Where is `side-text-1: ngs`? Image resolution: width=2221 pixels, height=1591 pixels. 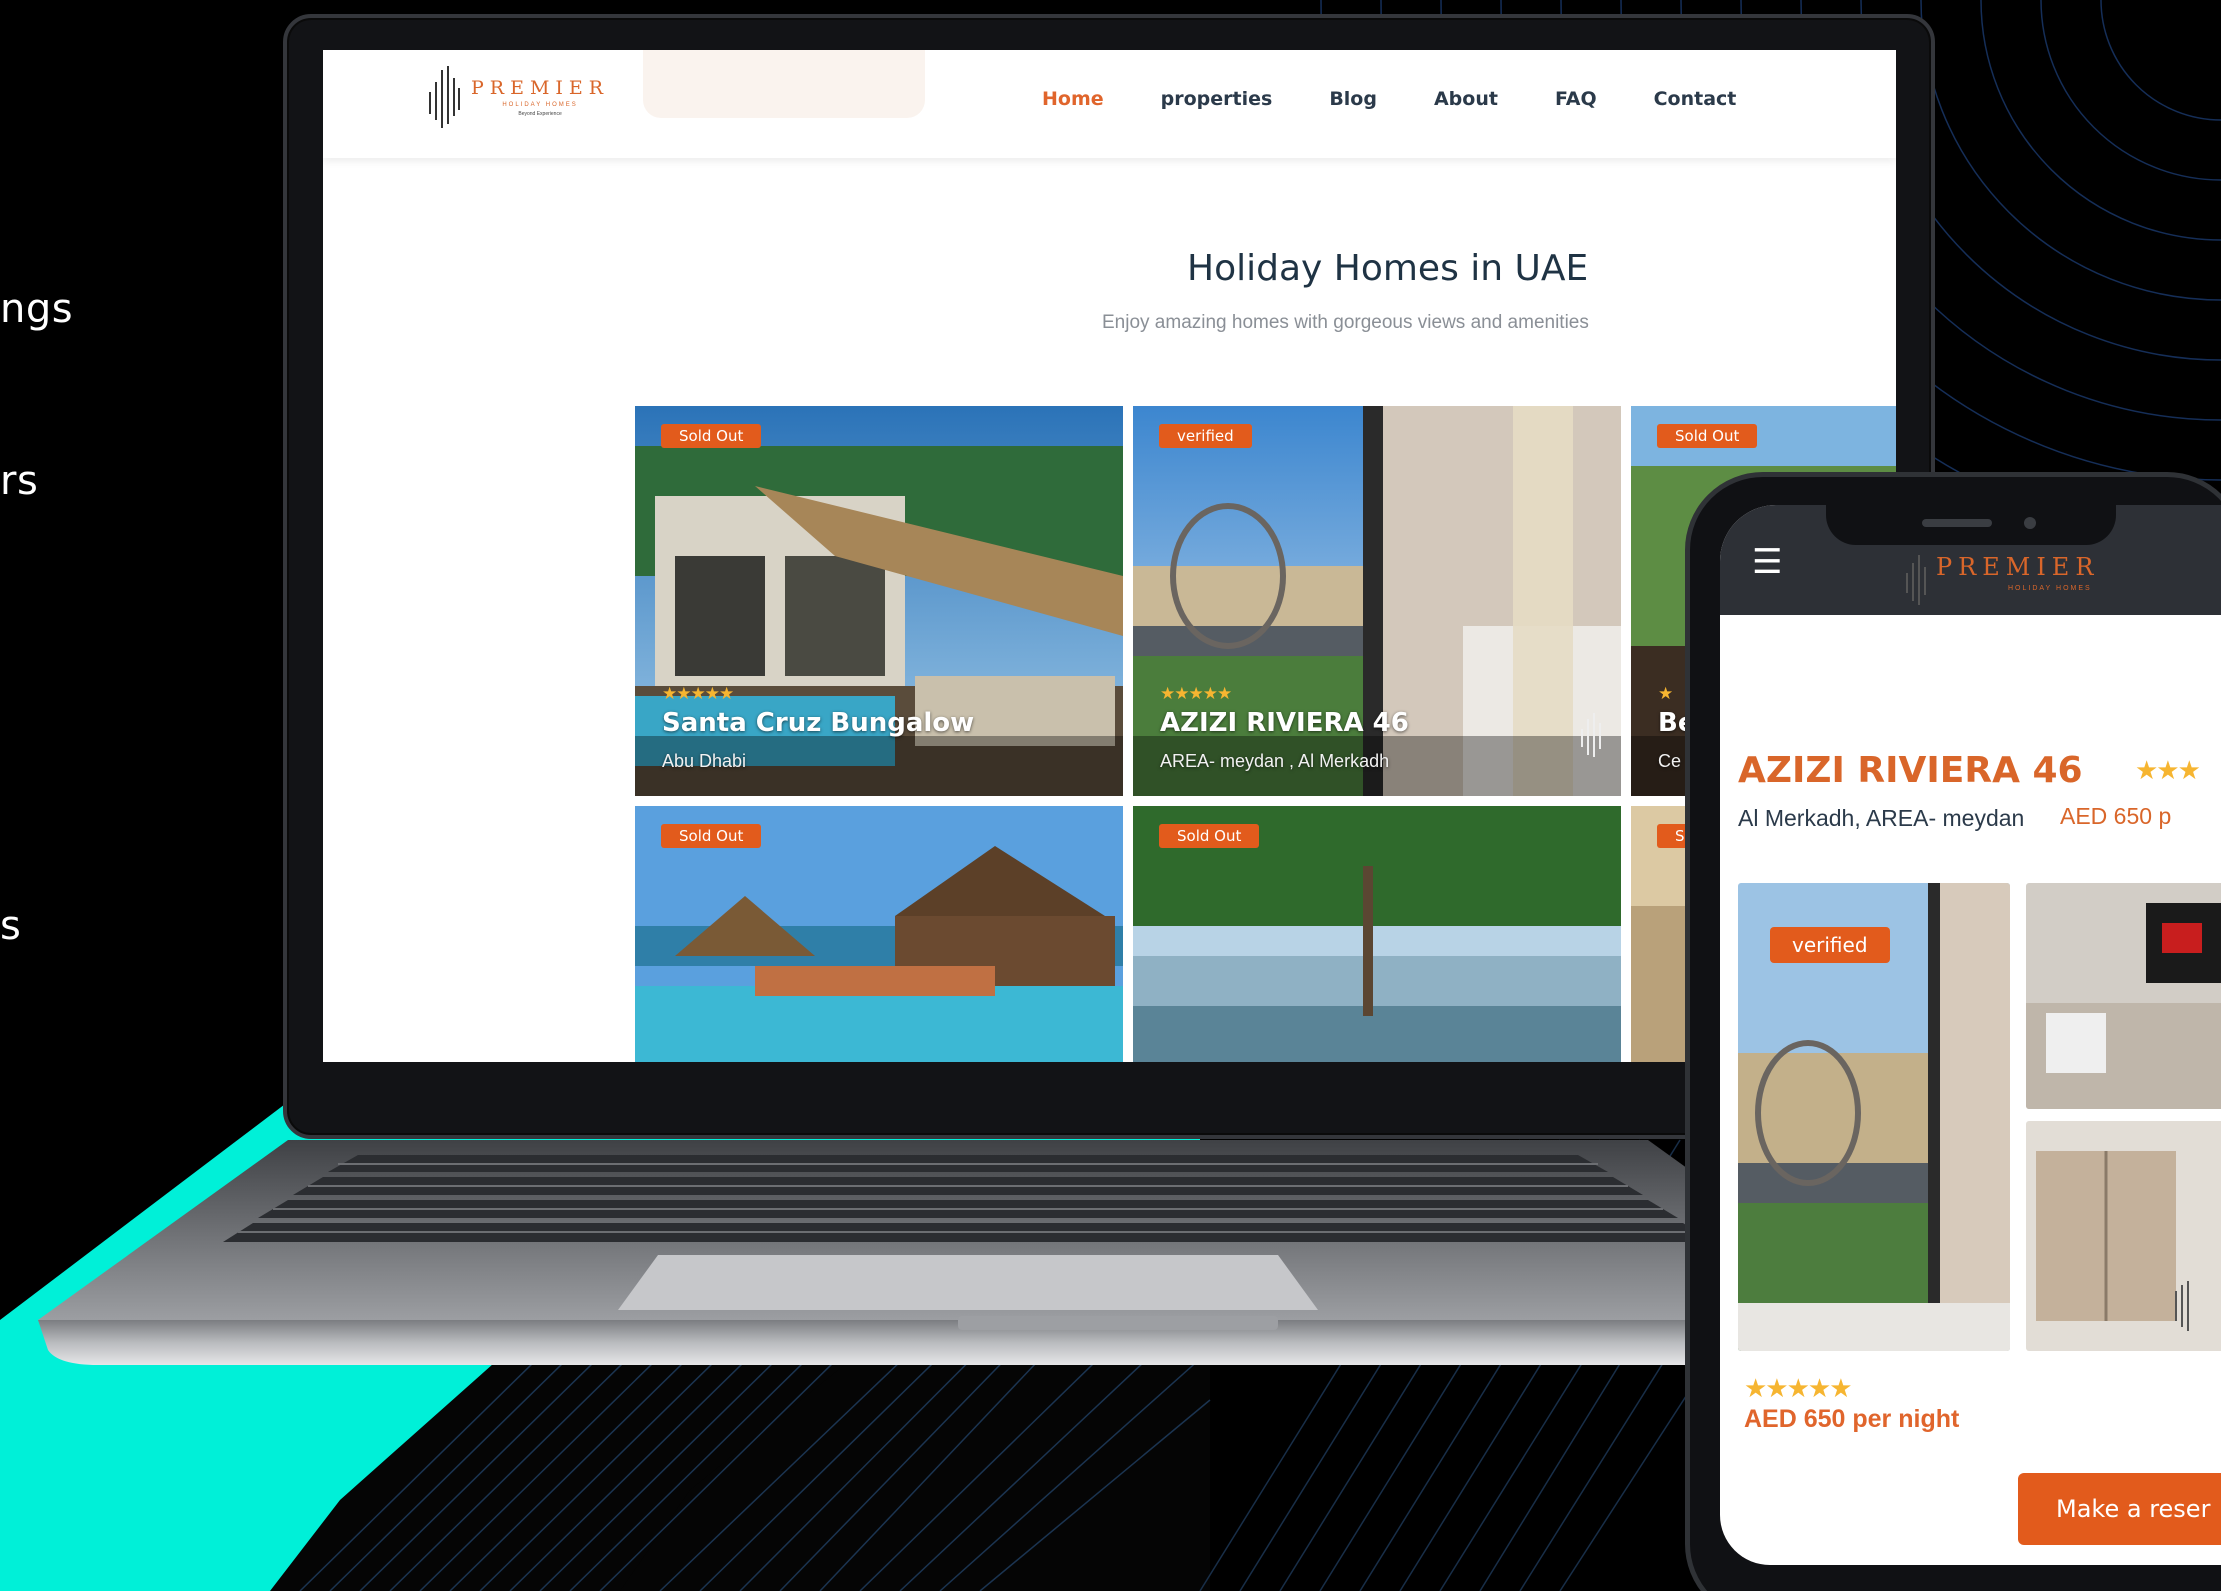 side-text-1: ngs is located at coordinates (37, 309).